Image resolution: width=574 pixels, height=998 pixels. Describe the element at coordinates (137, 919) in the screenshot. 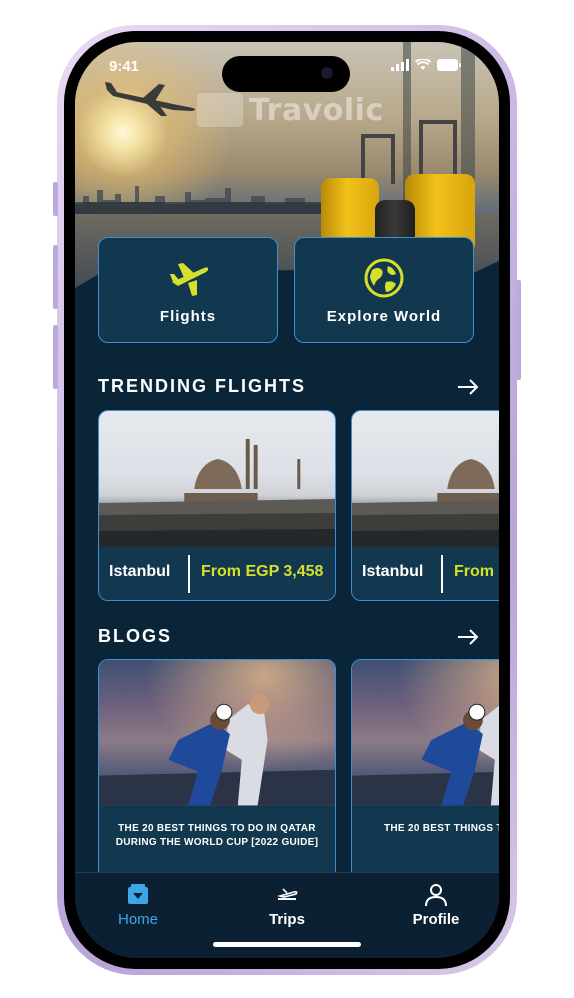

I see `nav-home-label: Home` at that location.